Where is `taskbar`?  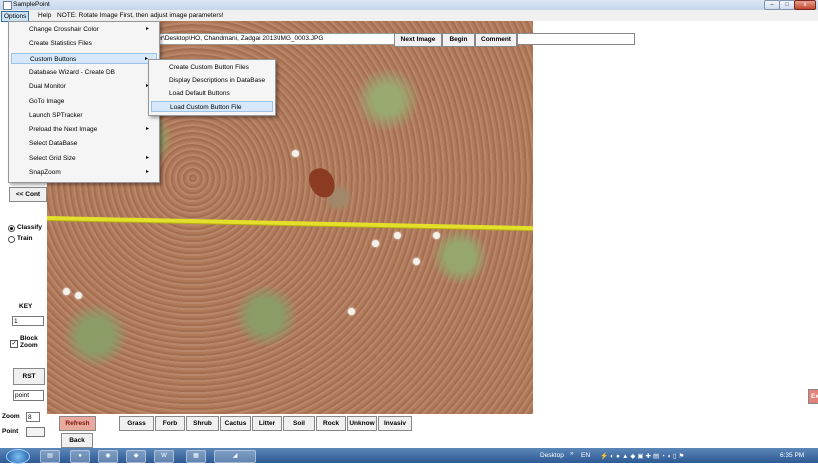
taskbar is located at coordinates (409, 456).